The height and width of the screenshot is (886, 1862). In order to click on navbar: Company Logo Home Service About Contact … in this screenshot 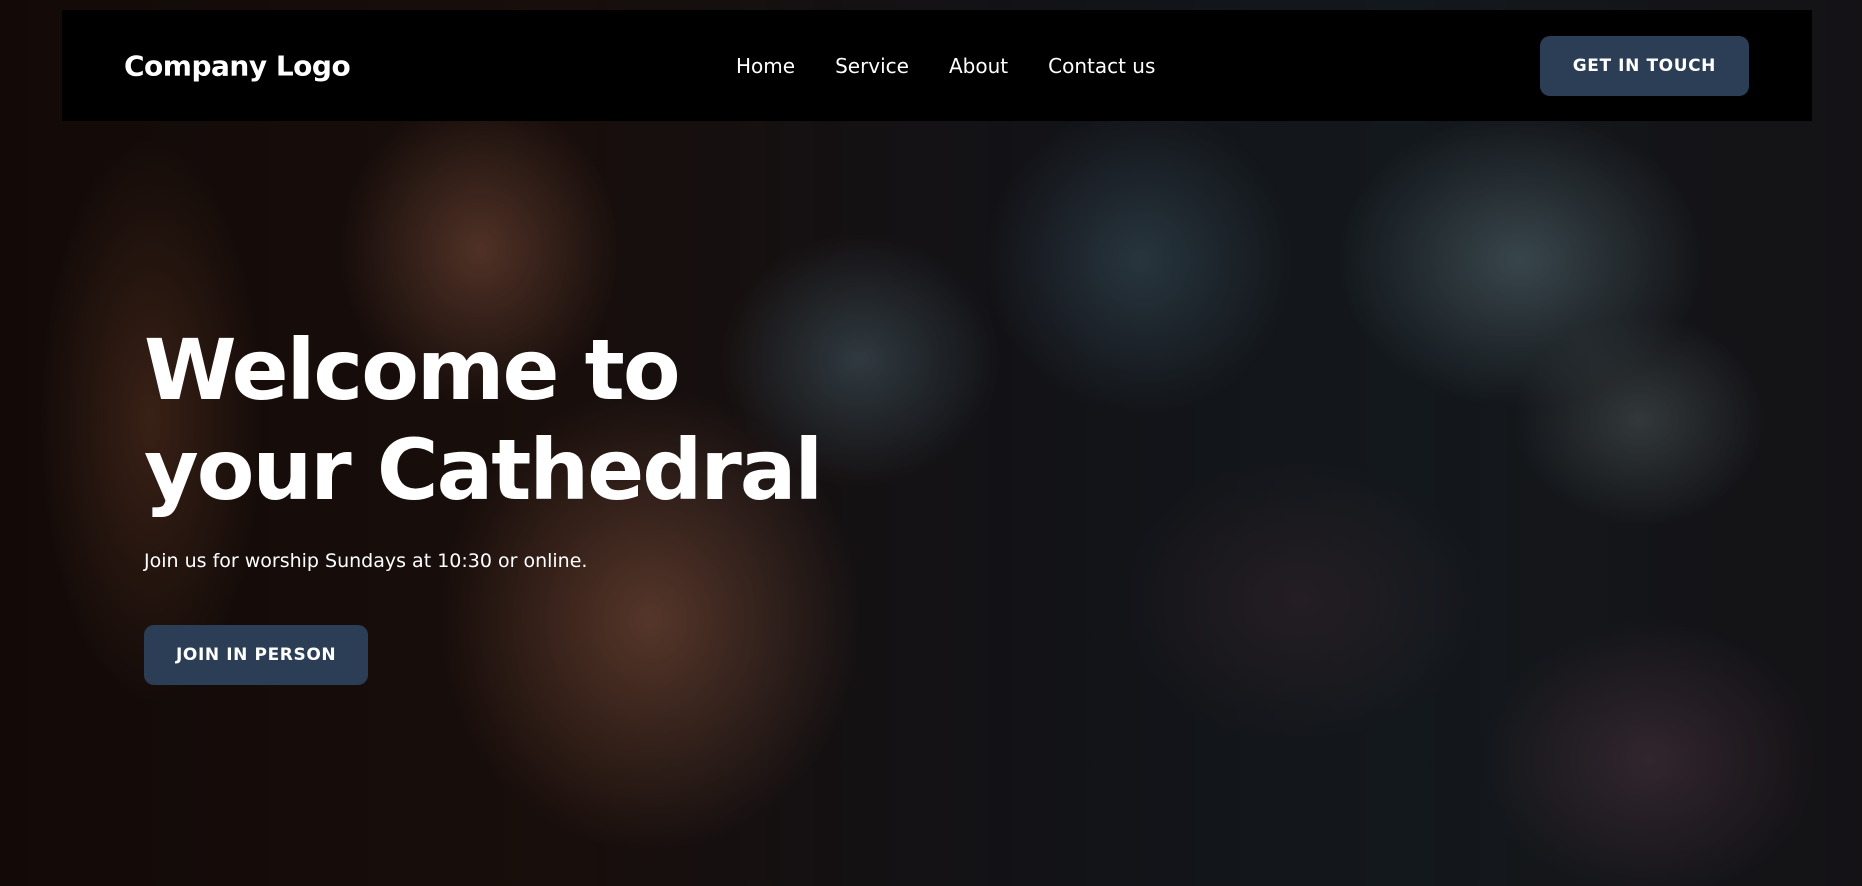, I will do `click(937, 65)`.